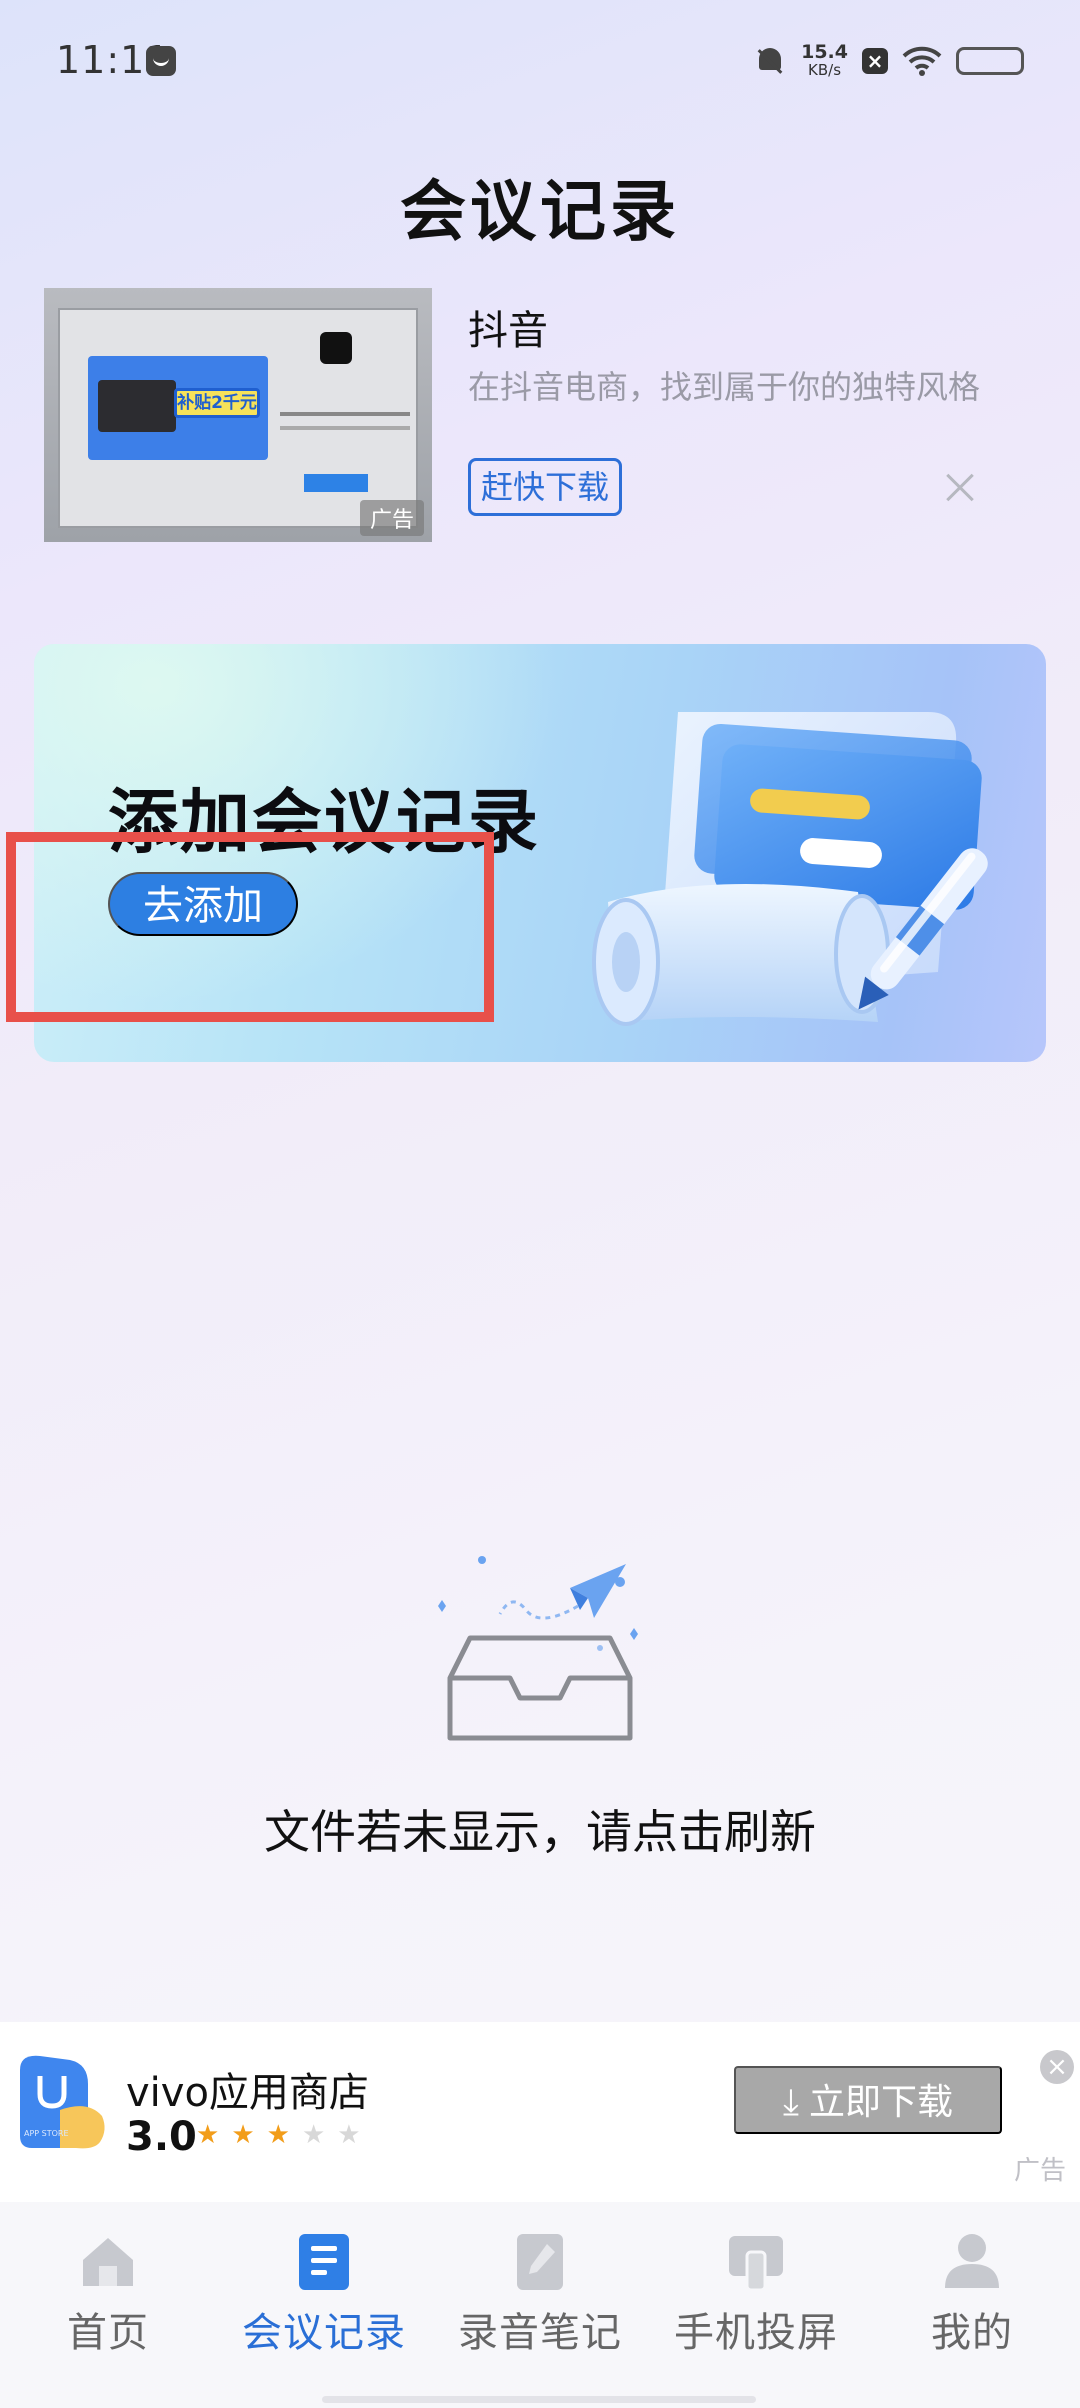 The width and height of the screenshot is (1080, 2408). What do you see at coordinates (62, 2102) in the screenshot?
I see `vivo-app-store-icon: APP STORE` at bounding box center [62, 2102].